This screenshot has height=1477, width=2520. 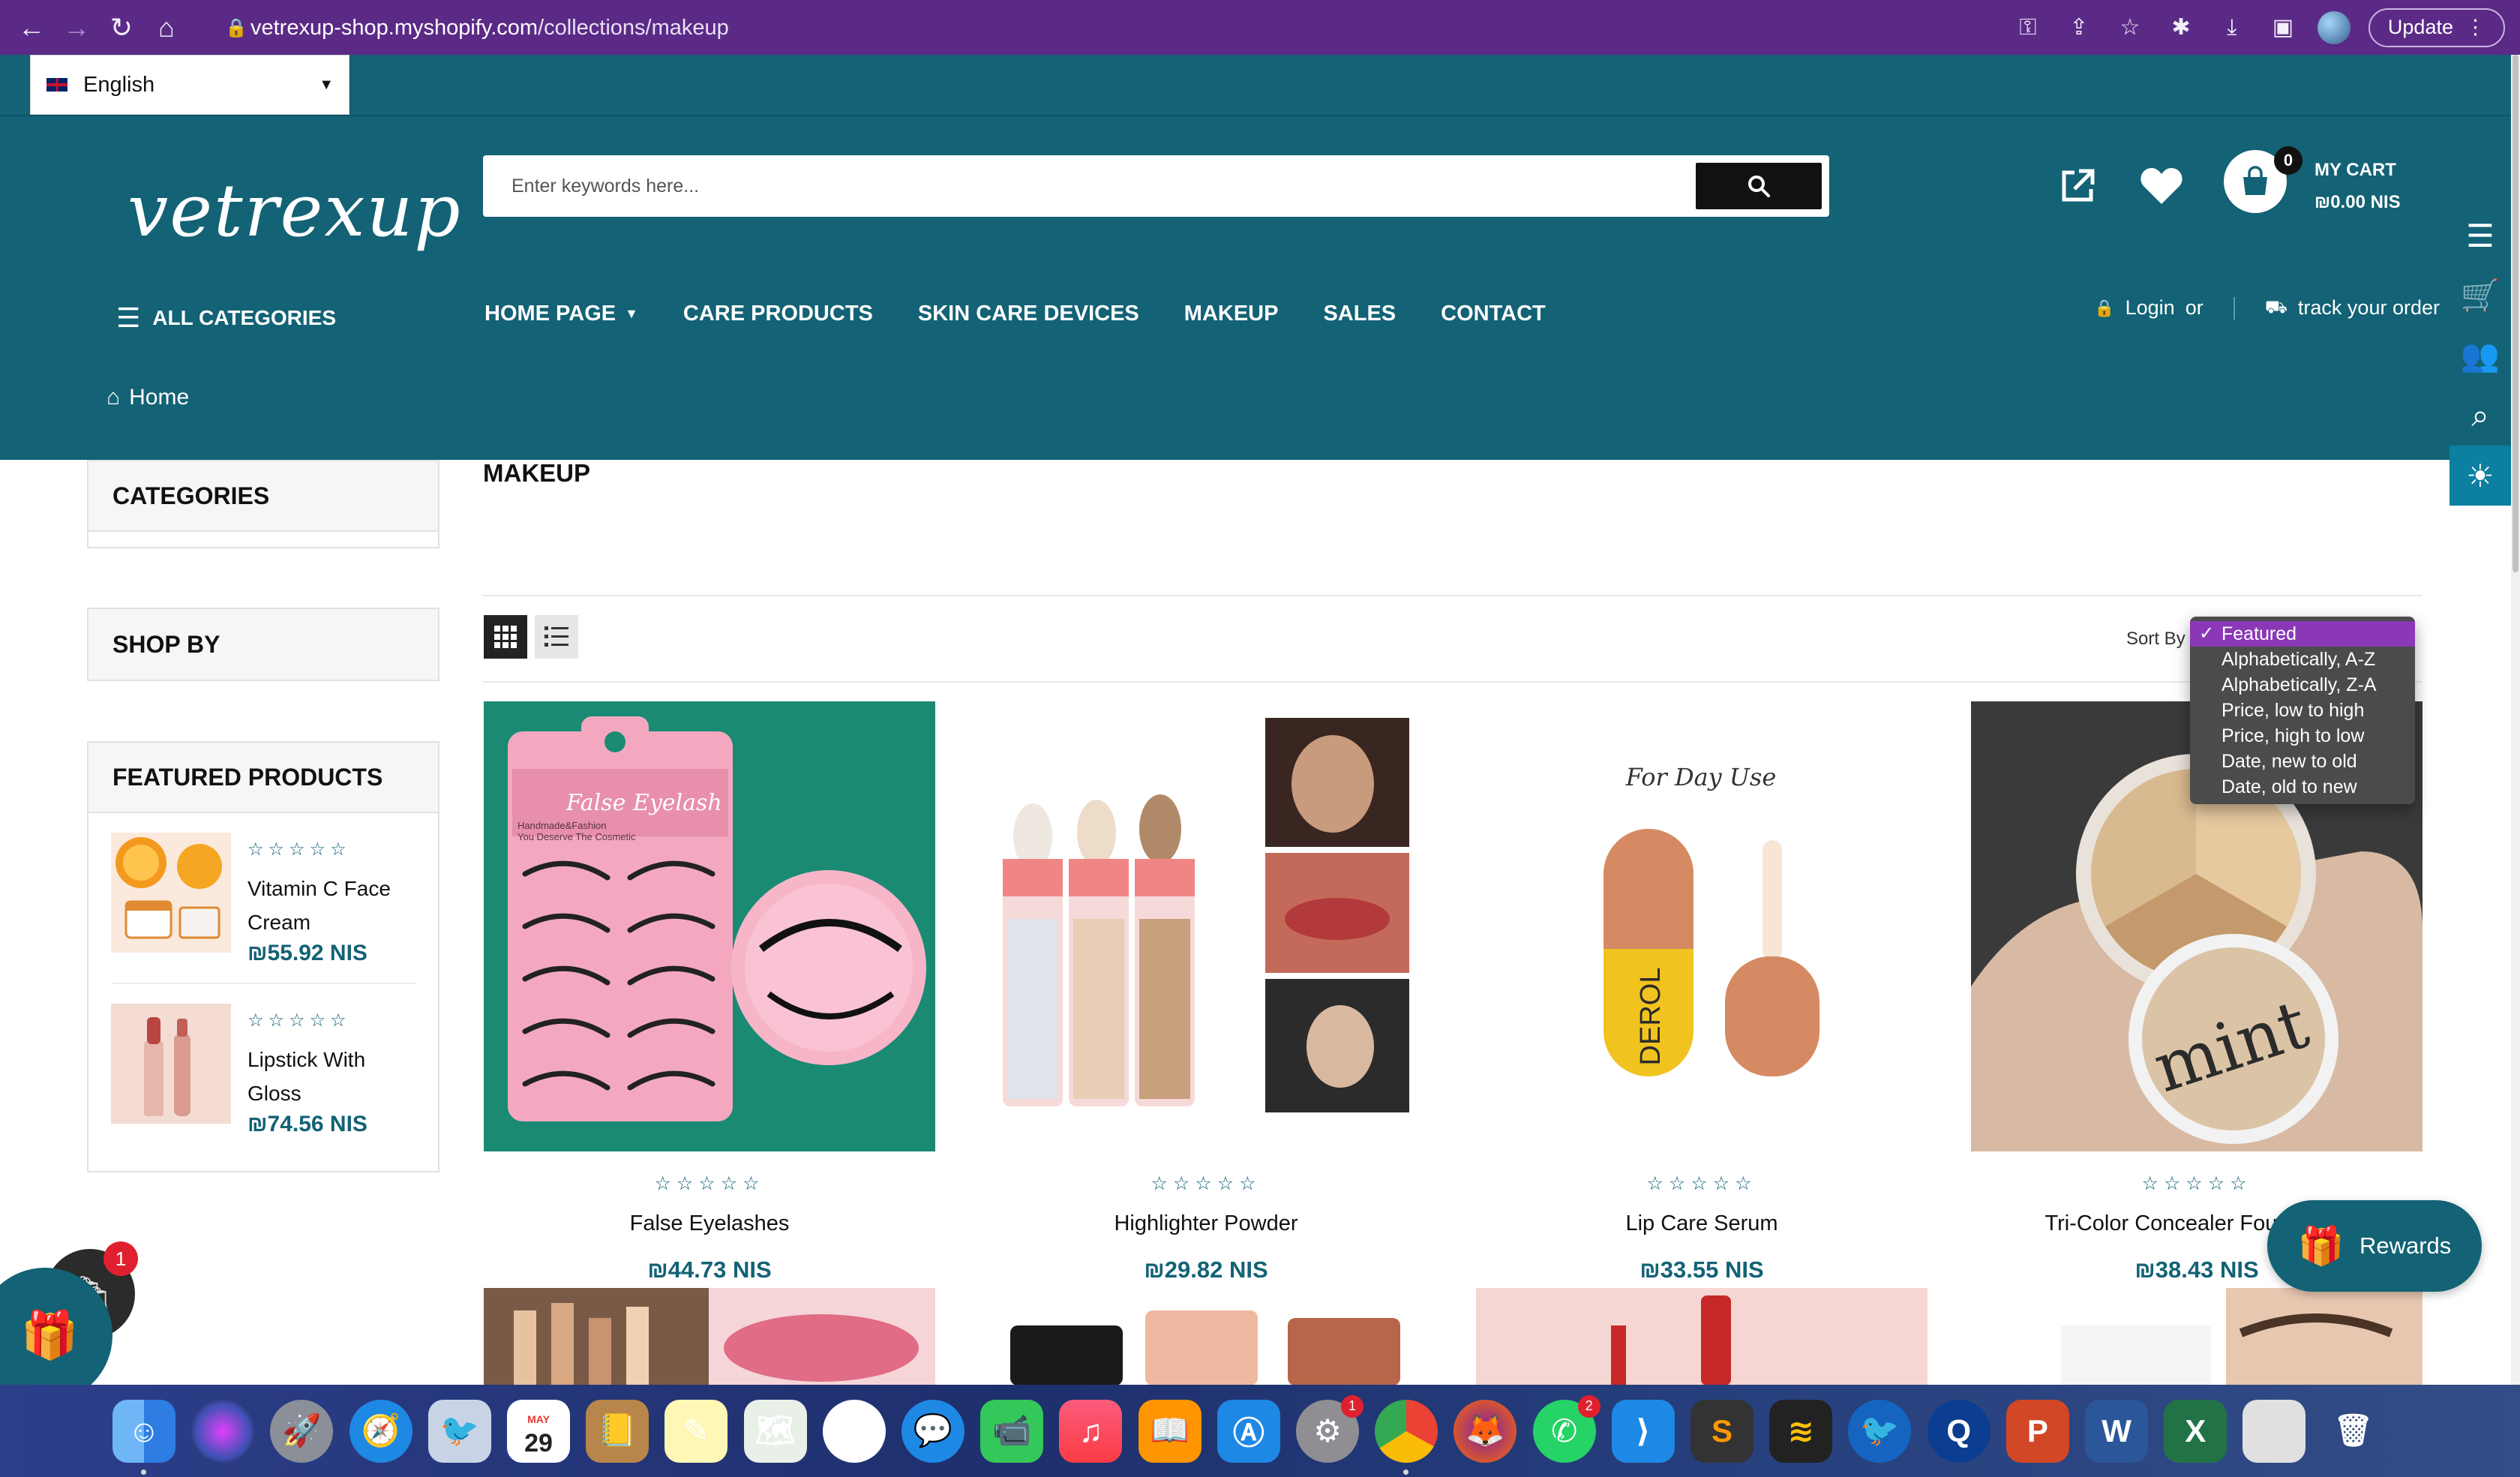 What do you see at coordinates (2077, 186) in the screenshot?
I see `external-link-icon` at bounding box center [2077, 186].